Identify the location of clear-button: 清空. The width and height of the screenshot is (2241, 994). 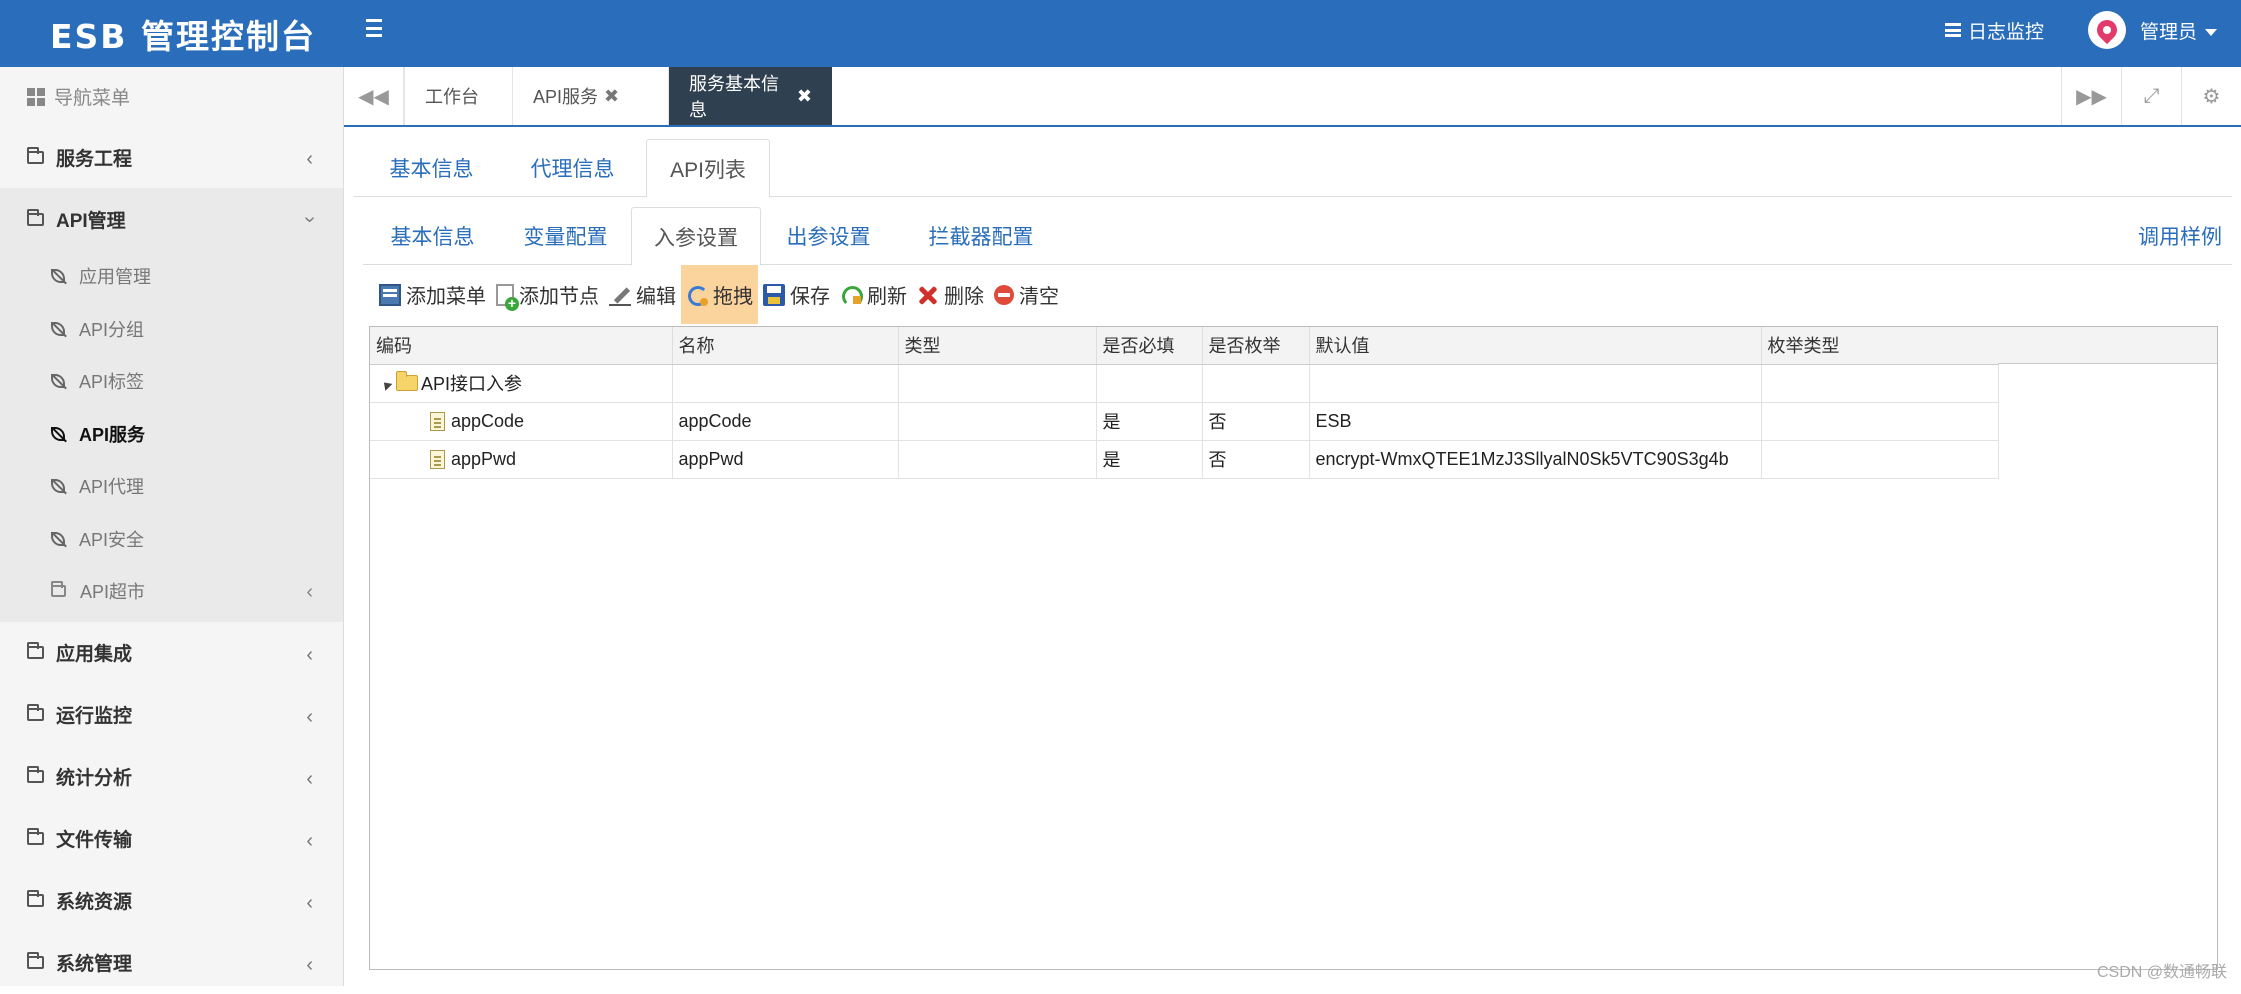
(1026, 294).